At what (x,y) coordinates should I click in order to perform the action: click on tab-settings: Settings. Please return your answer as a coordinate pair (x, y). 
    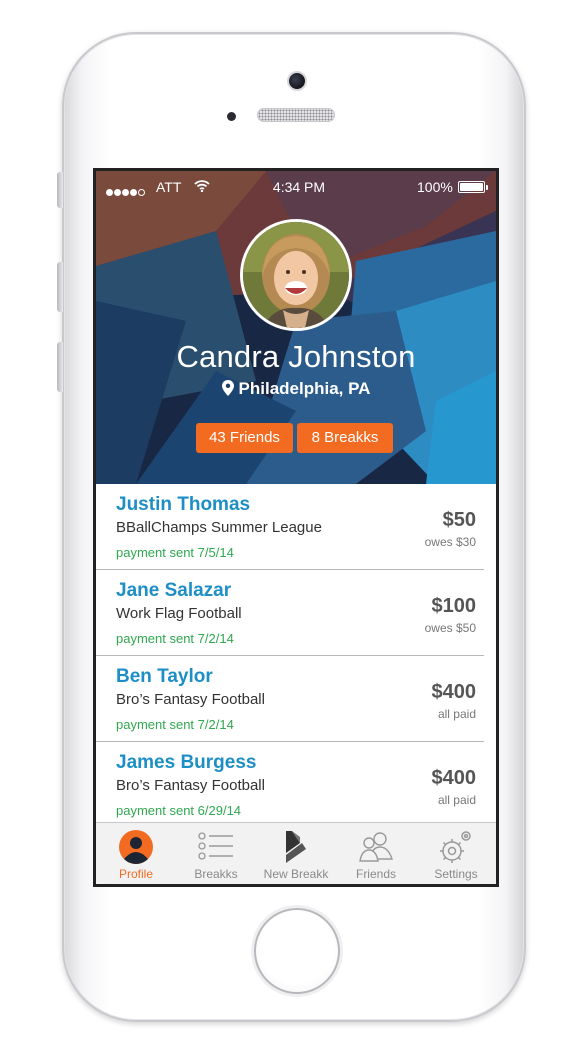
    Looking at the image, I should click on (456, 853).